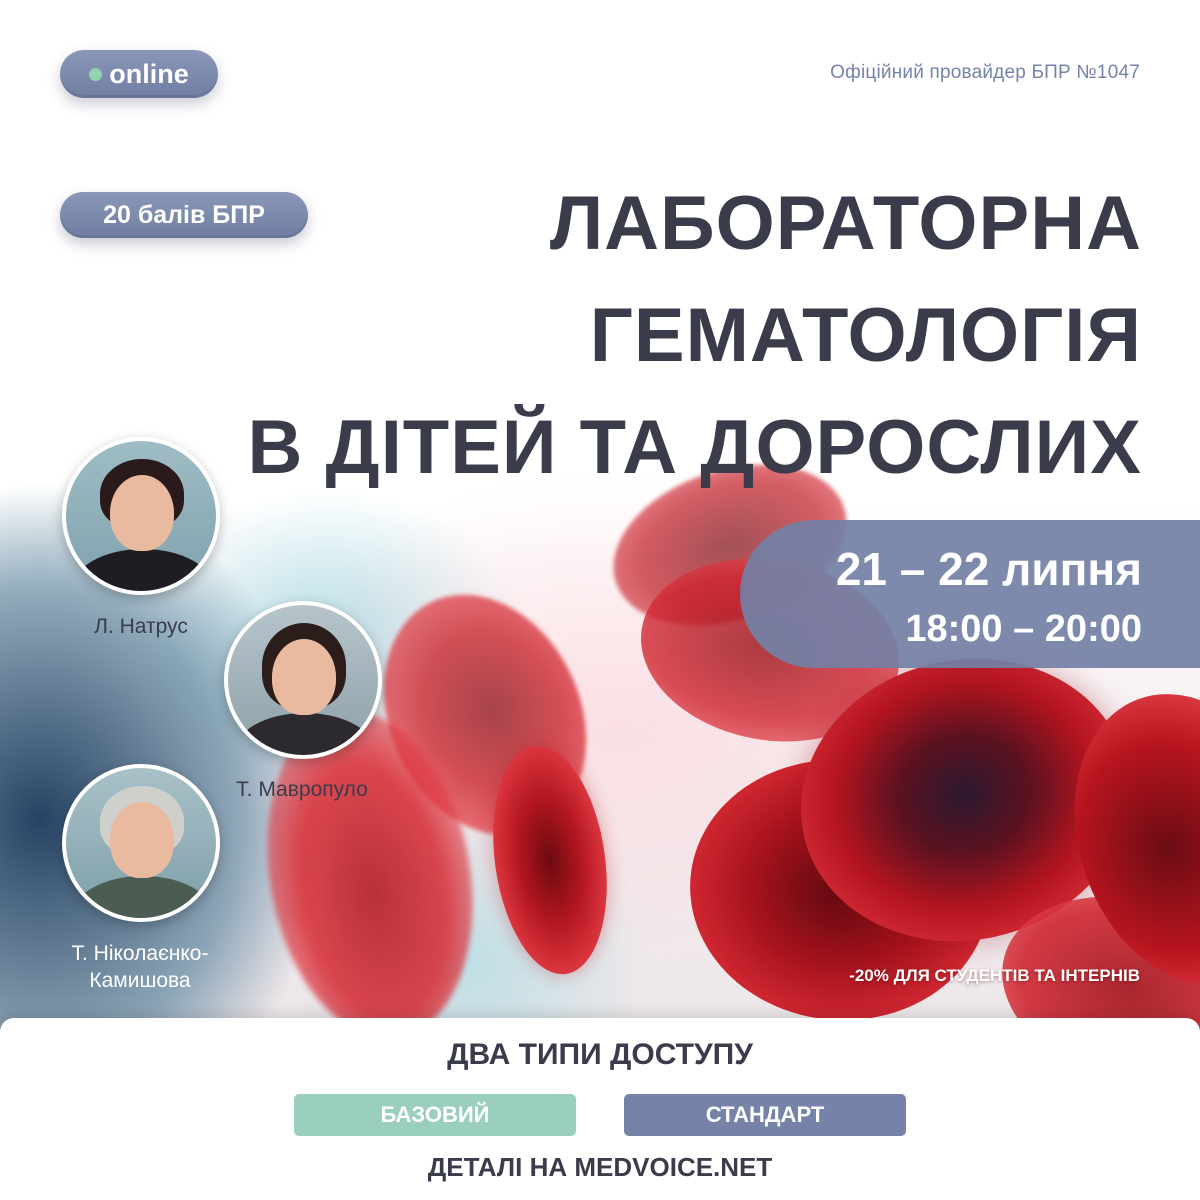 Image resolution: width=1200 pixels, height=1200 pixels. Describe the element at coordinates (140, 953) in the screenshot. I see `speaker-name-3-line-1: Т. Ніколаєнко-` at that location.